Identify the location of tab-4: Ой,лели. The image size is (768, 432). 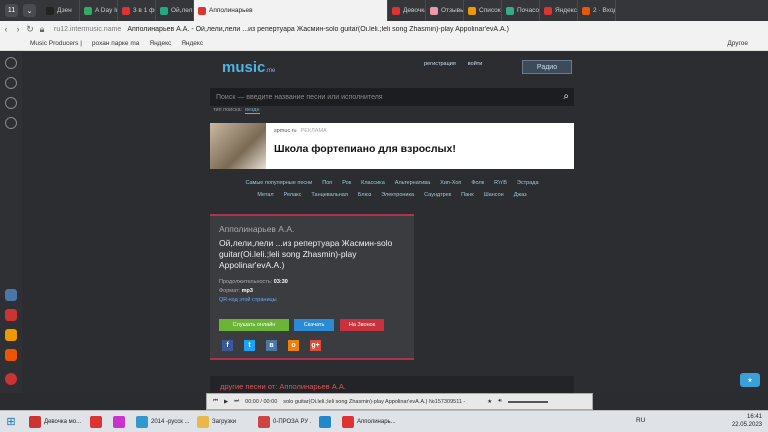
(175, 10).